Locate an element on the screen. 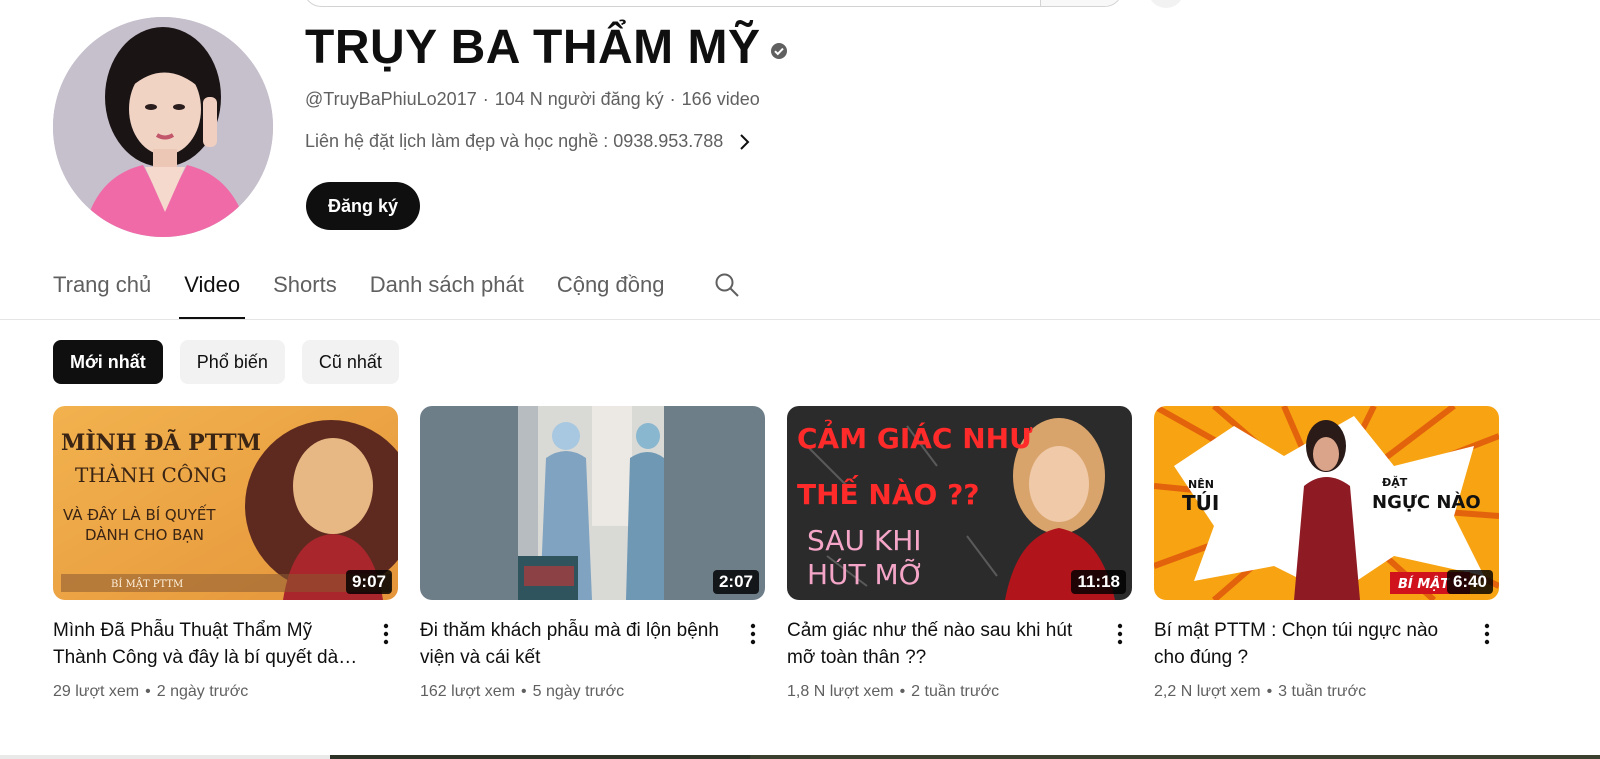 Image resolution: width=1600 pixels, height=759 pixels. thumb-line-5: BÍ MẬT PTTM is located at coordinates (147, 584).